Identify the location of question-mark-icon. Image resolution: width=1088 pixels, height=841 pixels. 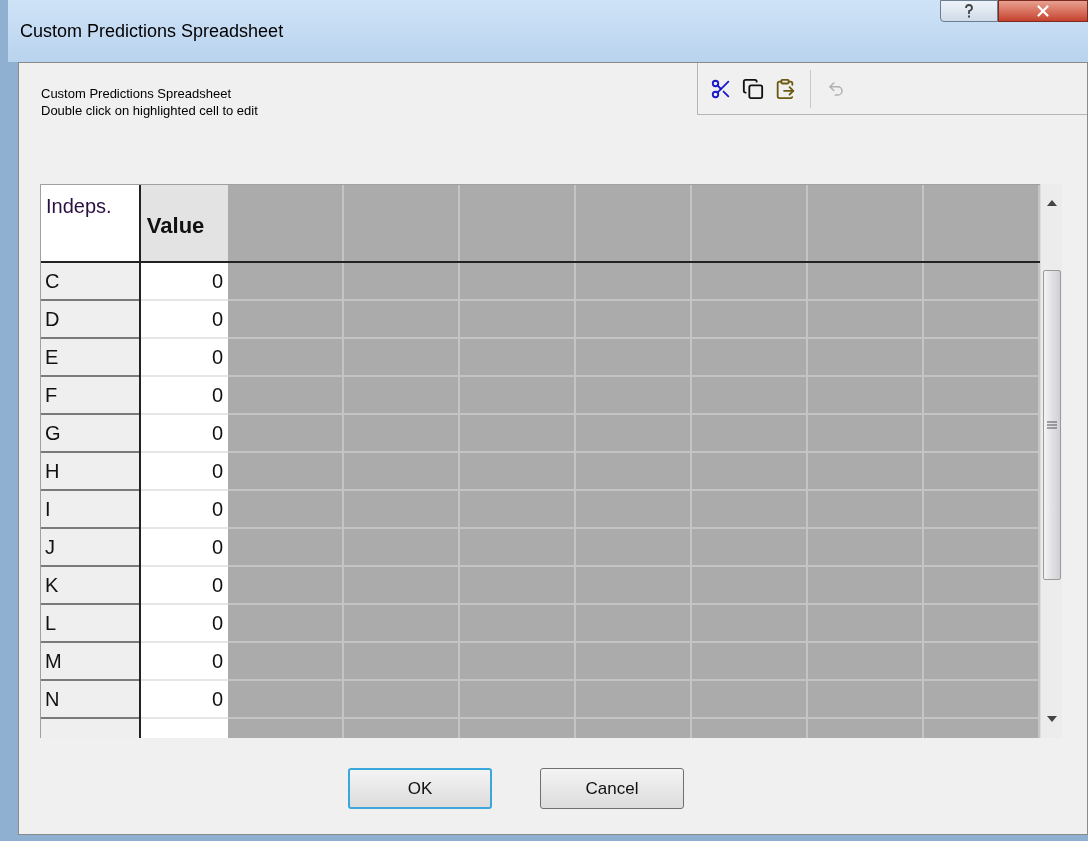
(969, 11).